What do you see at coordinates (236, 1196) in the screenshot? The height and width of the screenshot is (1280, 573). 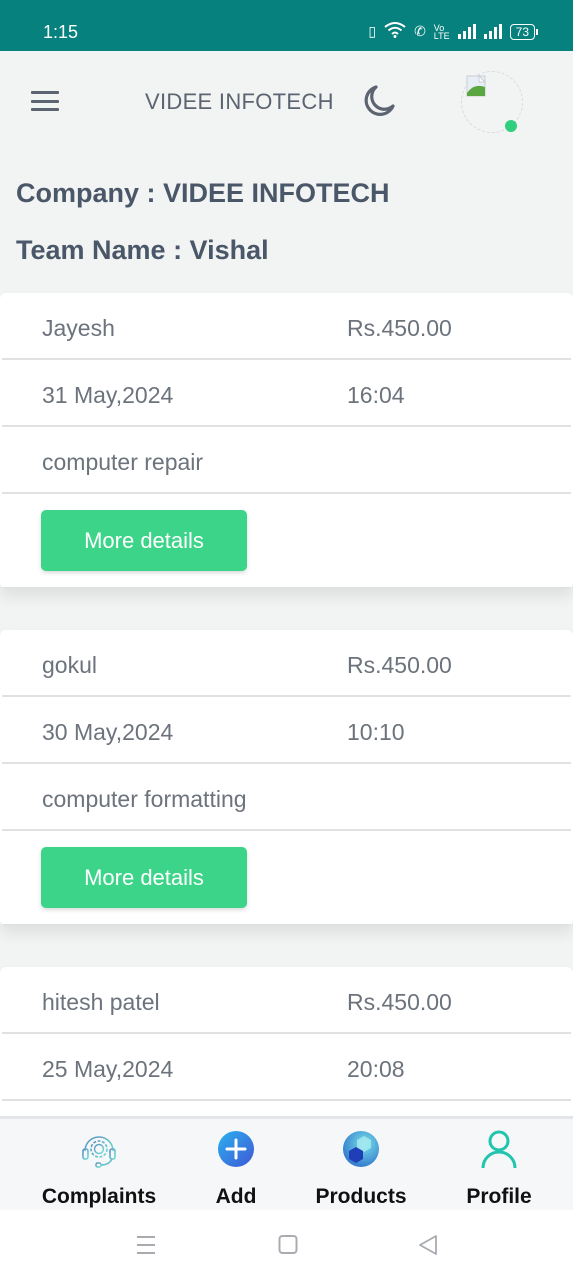 I see `nav-label: Add` at bounding box center [236, 1196].